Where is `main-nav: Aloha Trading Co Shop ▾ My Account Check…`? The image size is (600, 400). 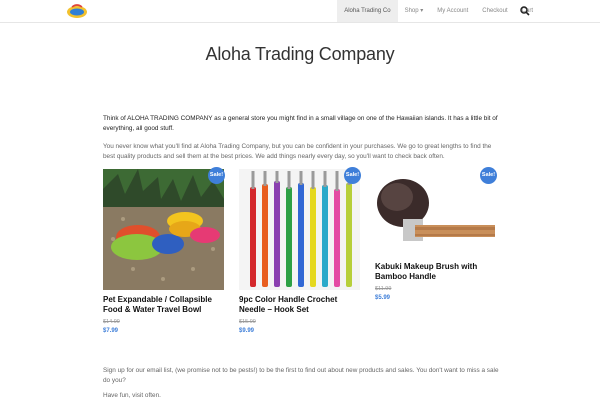
main-nav: Aloha Trading Co Shop ▾ My Account Check… is located at coordinates (438, 11).